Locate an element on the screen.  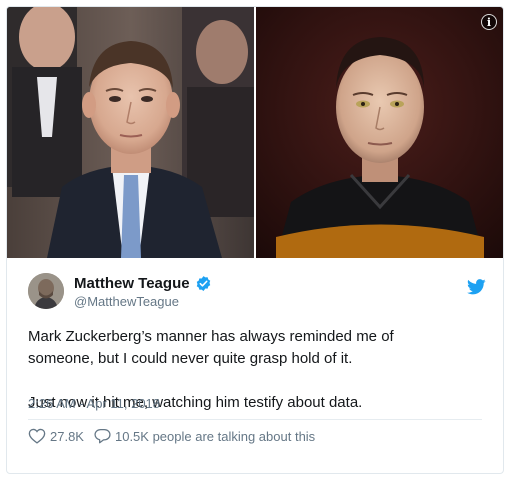
like-count: 27.8K is located at coordinates (67, 436).